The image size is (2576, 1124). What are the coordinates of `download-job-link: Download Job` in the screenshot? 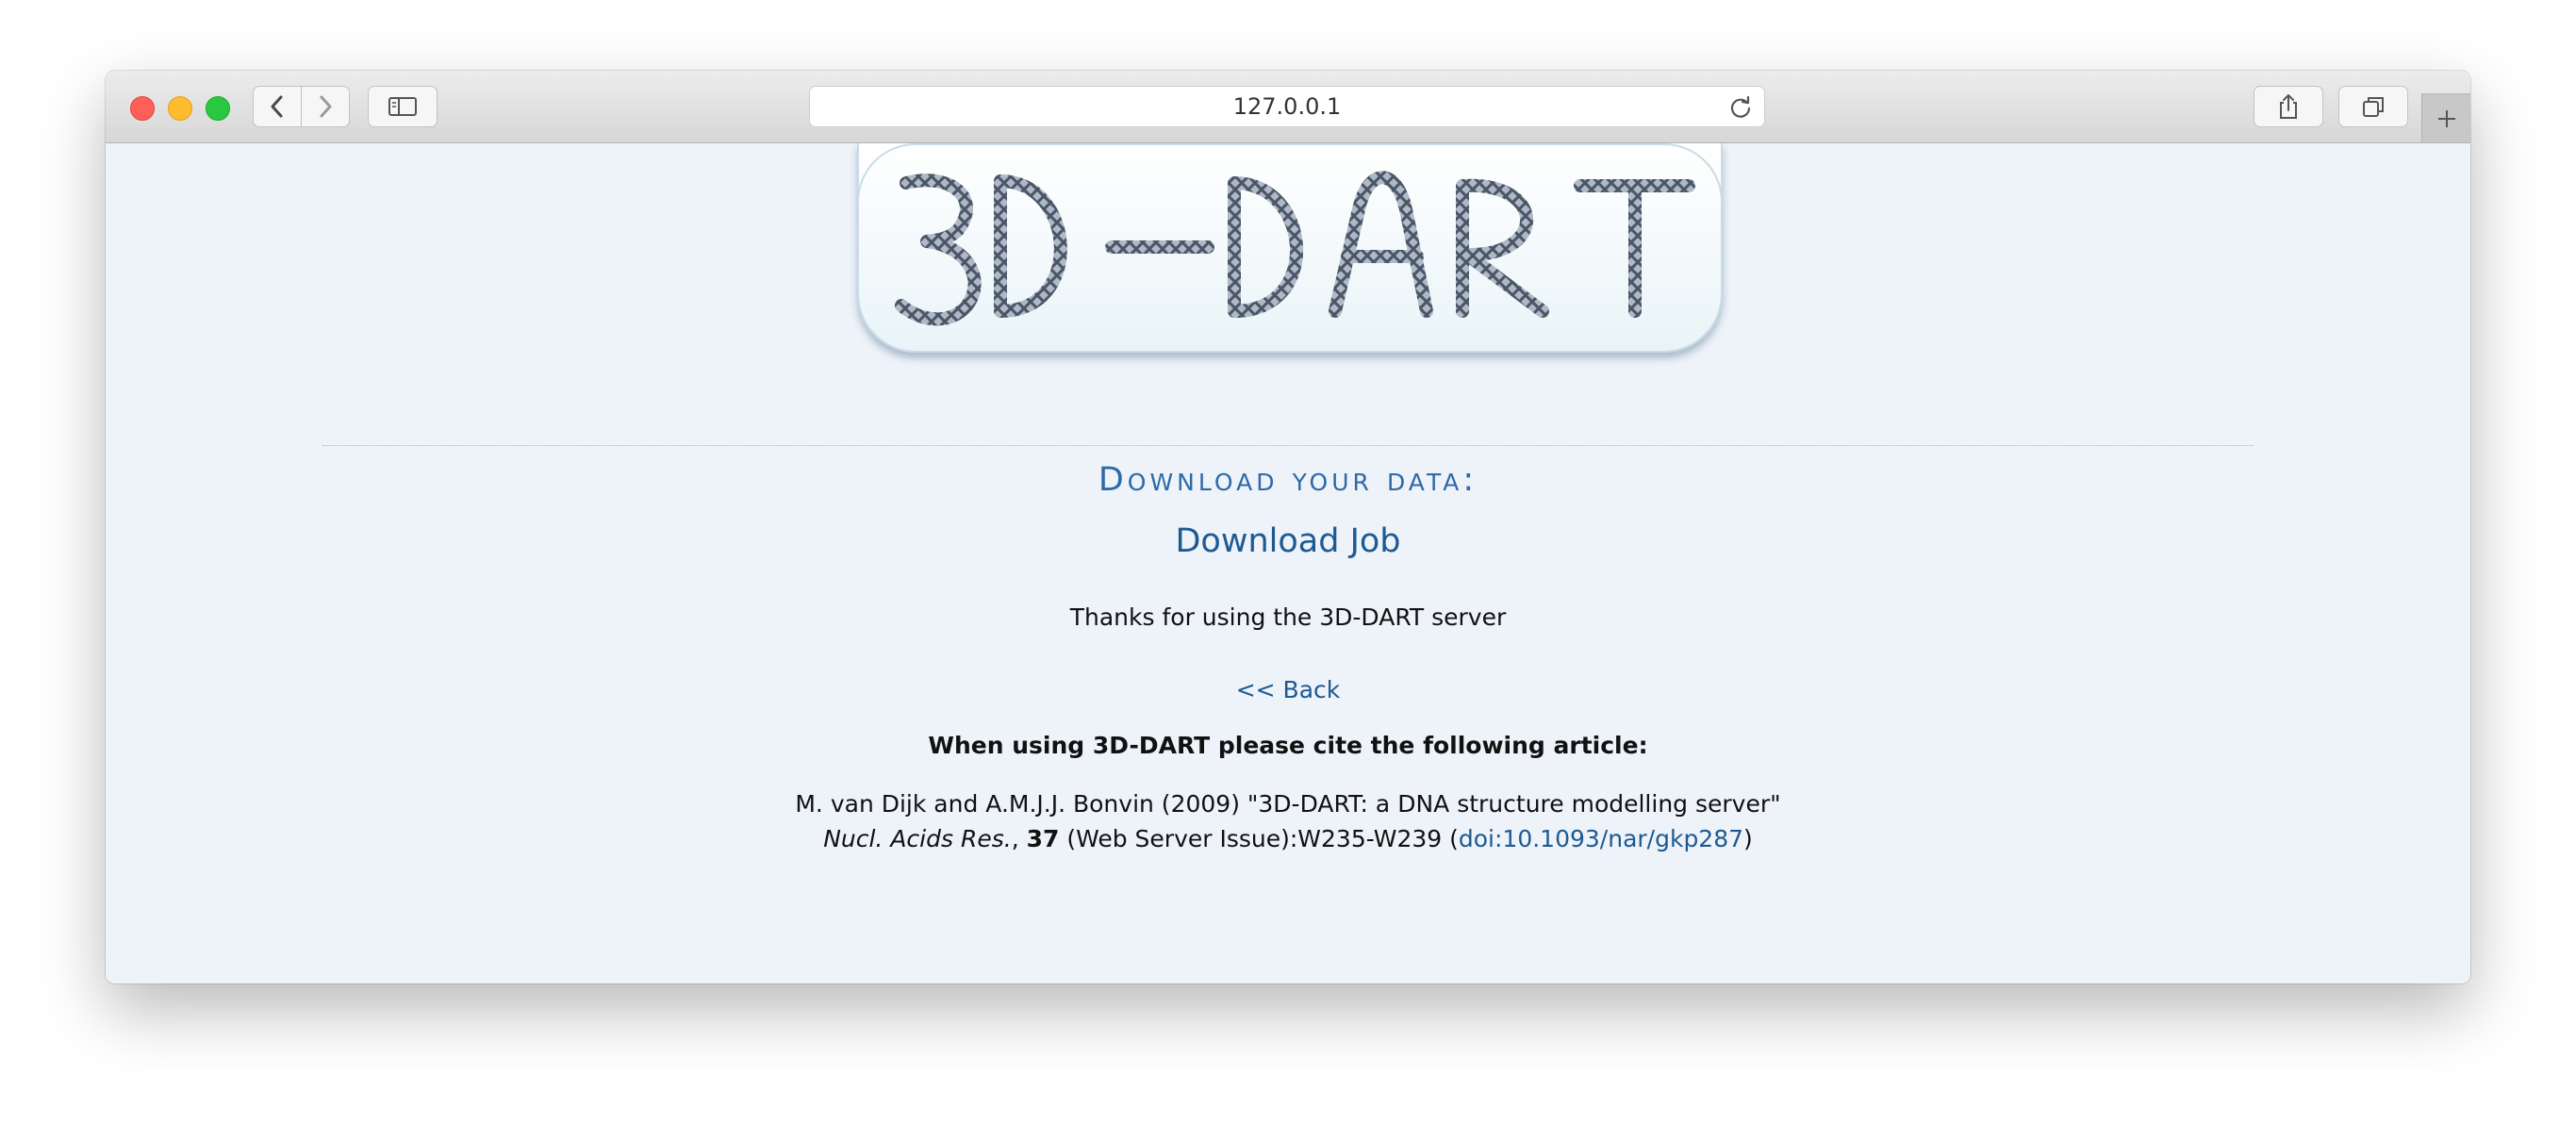 It's located at (1288, 541).